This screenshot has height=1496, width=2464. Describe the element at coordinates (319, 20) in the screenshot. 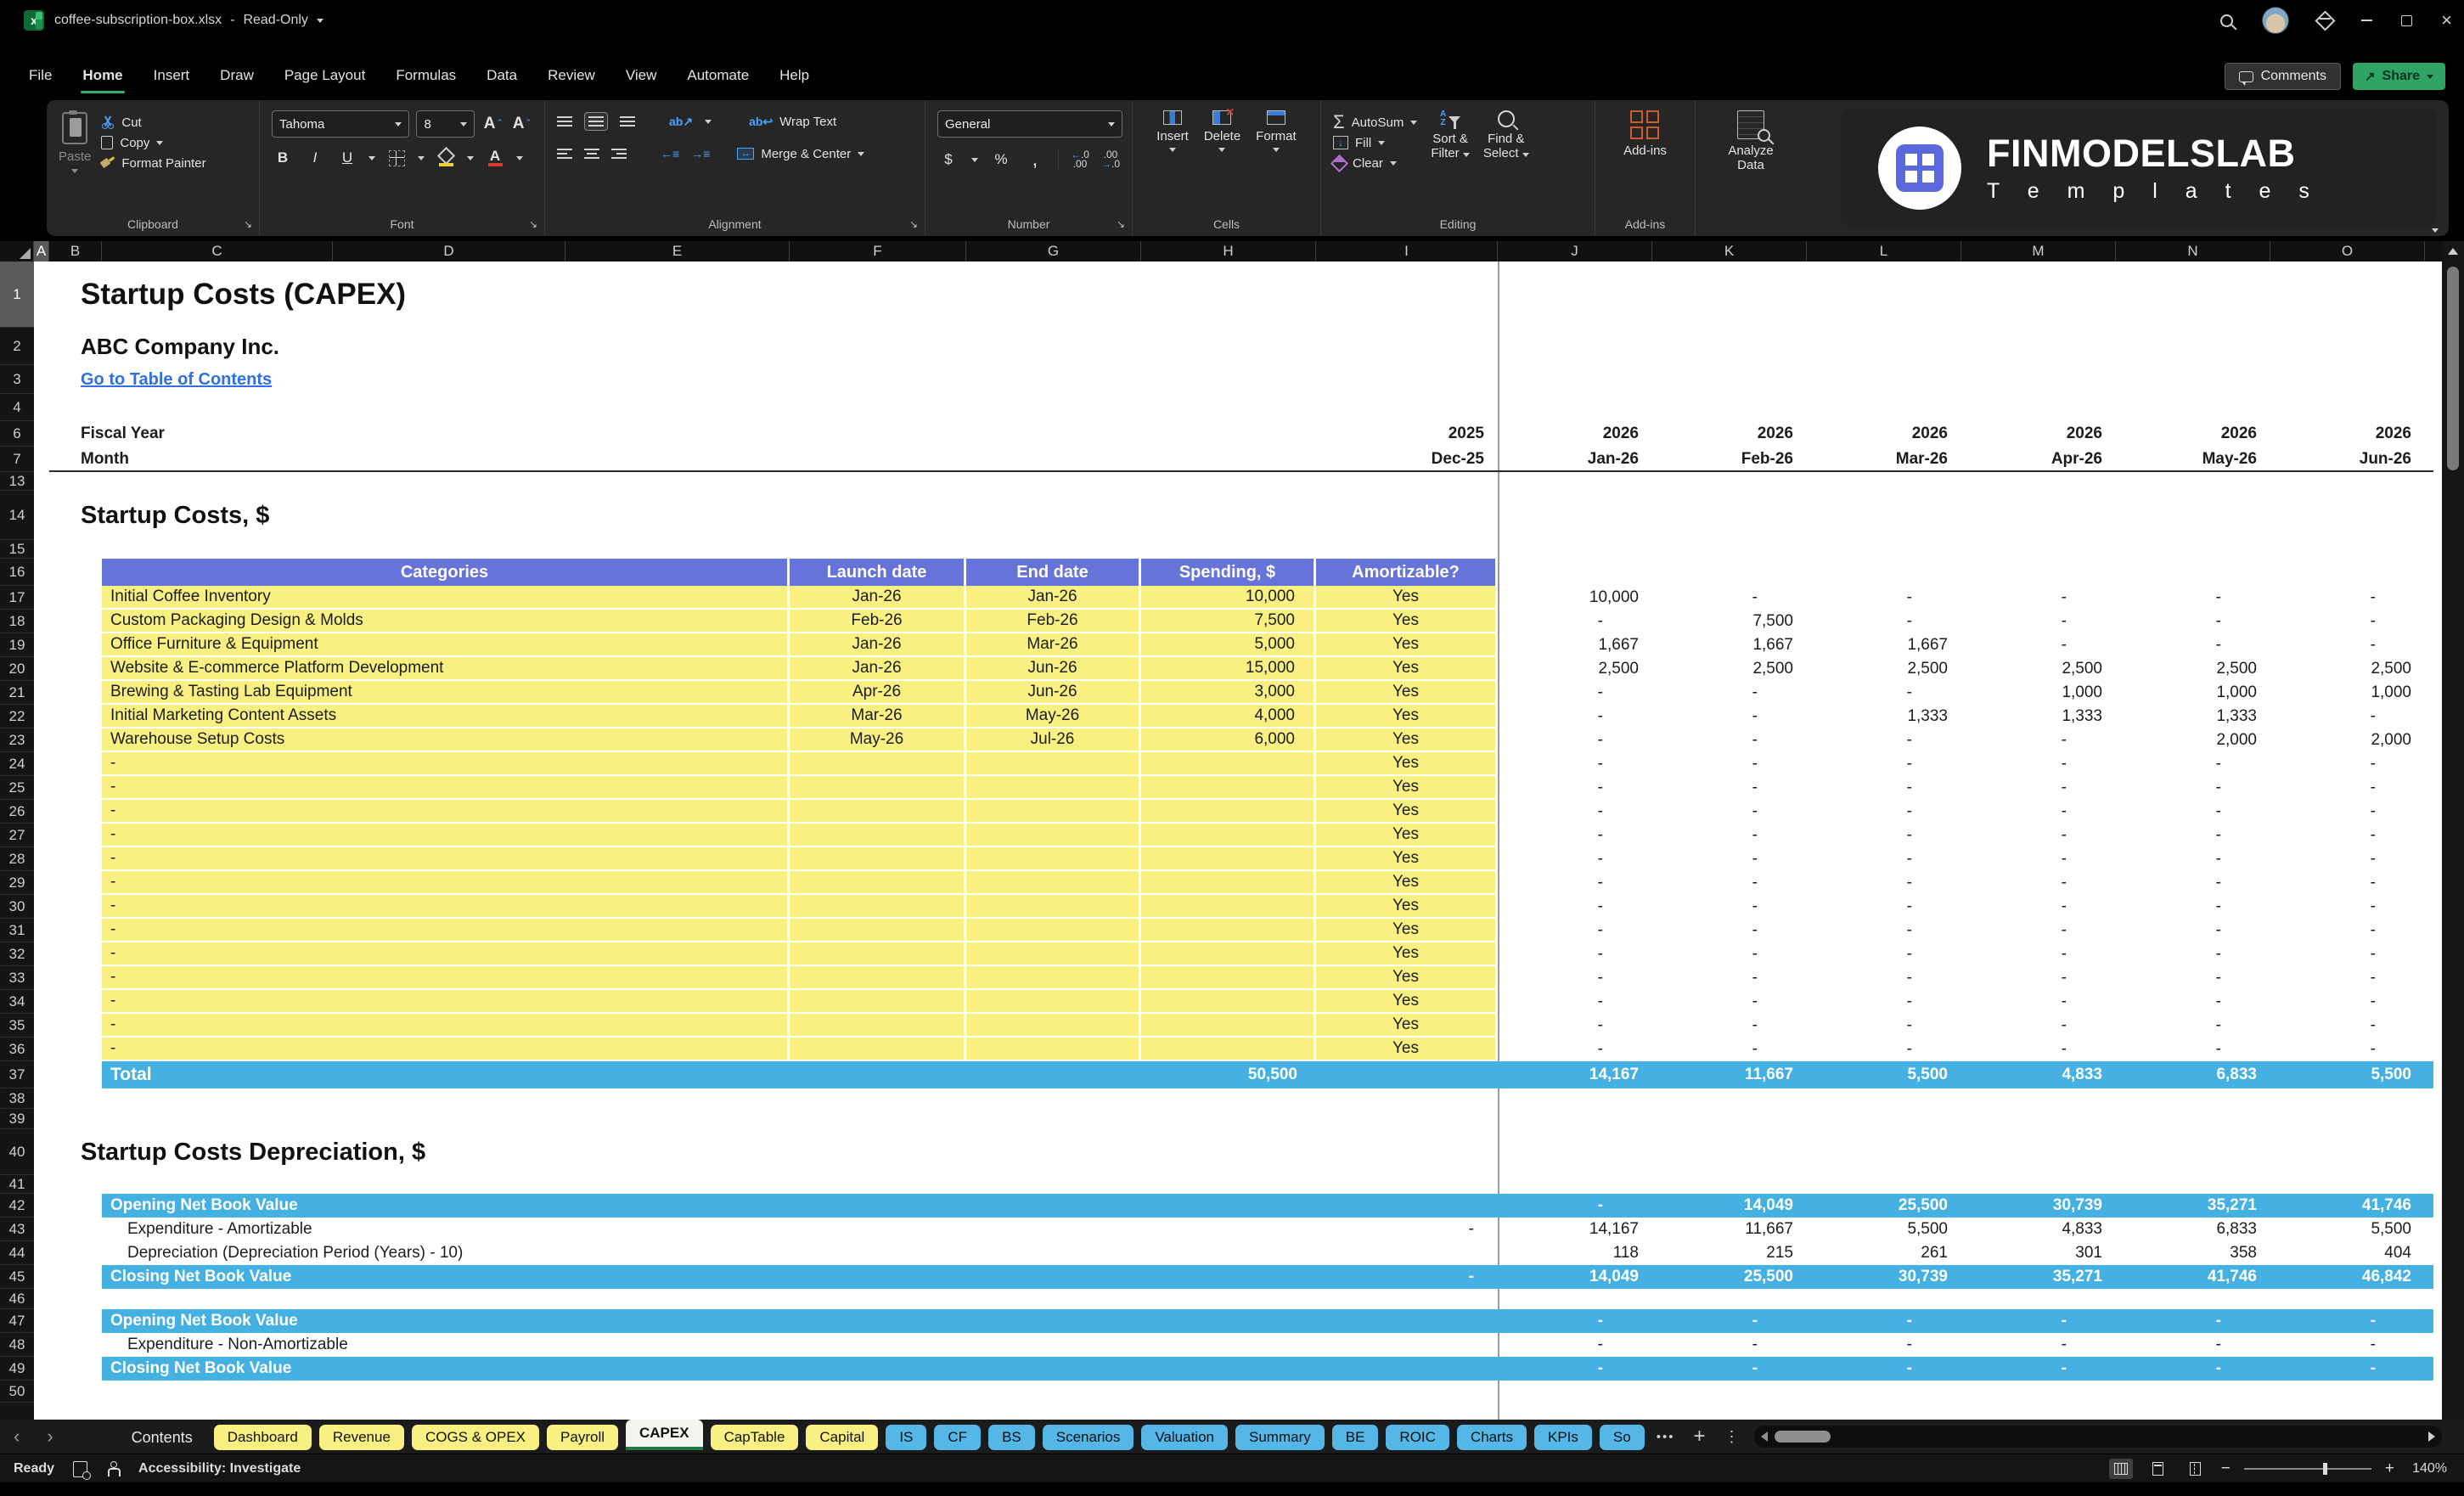

I see `chevron-down-icon` at that location.